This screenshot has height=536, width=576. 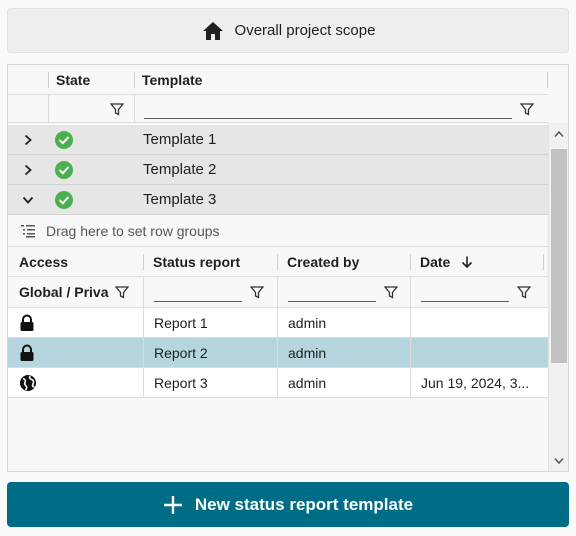 I want to click on access-filter-icon, so click(x=122, y=292).